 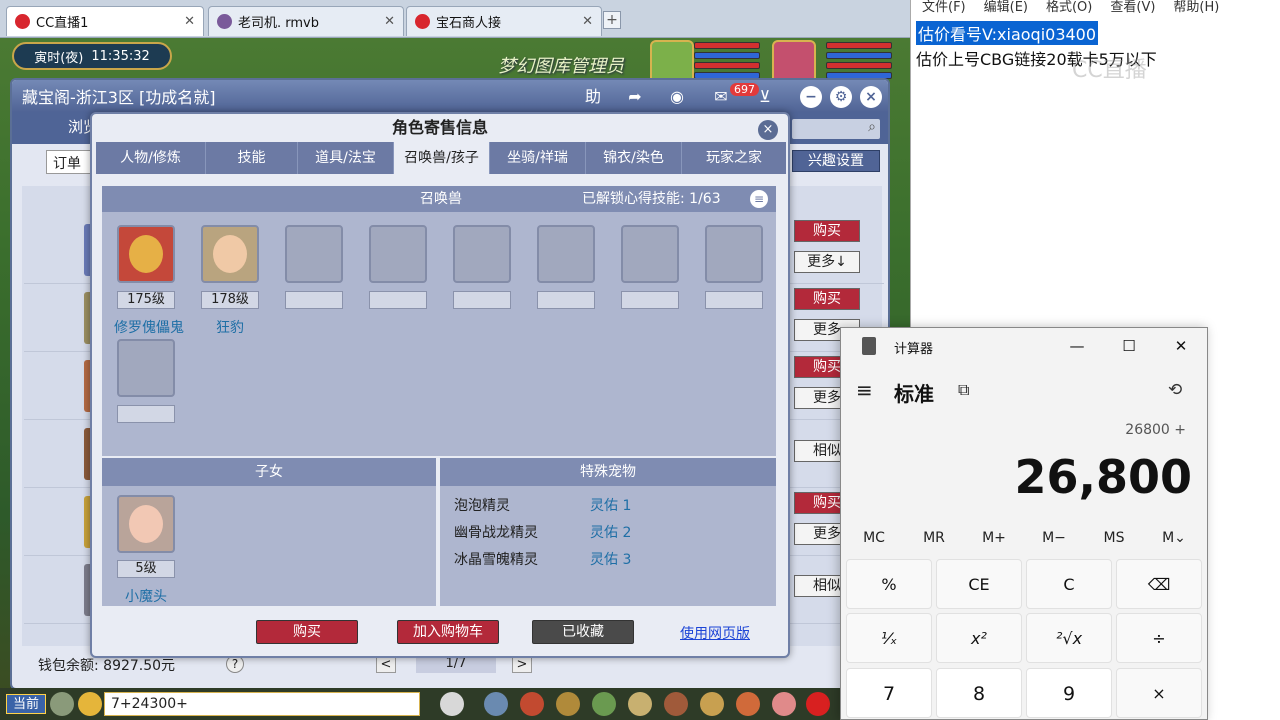 What do you see at coordinates (1159, 638) in the screenshot?
I see `divide-button: ÷` at bounding box center [1159, 638].